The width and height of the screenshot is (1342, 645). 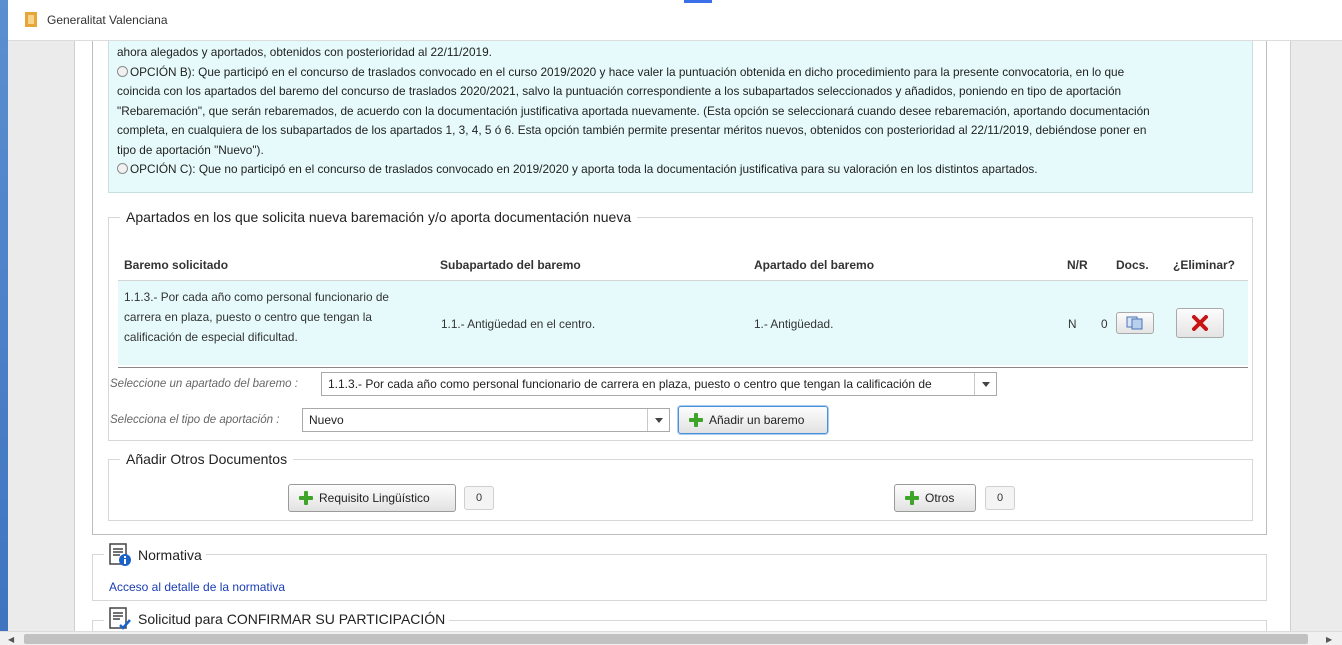 I want to click on scroll-left-icon: ◀, so click(x=11, y=639).